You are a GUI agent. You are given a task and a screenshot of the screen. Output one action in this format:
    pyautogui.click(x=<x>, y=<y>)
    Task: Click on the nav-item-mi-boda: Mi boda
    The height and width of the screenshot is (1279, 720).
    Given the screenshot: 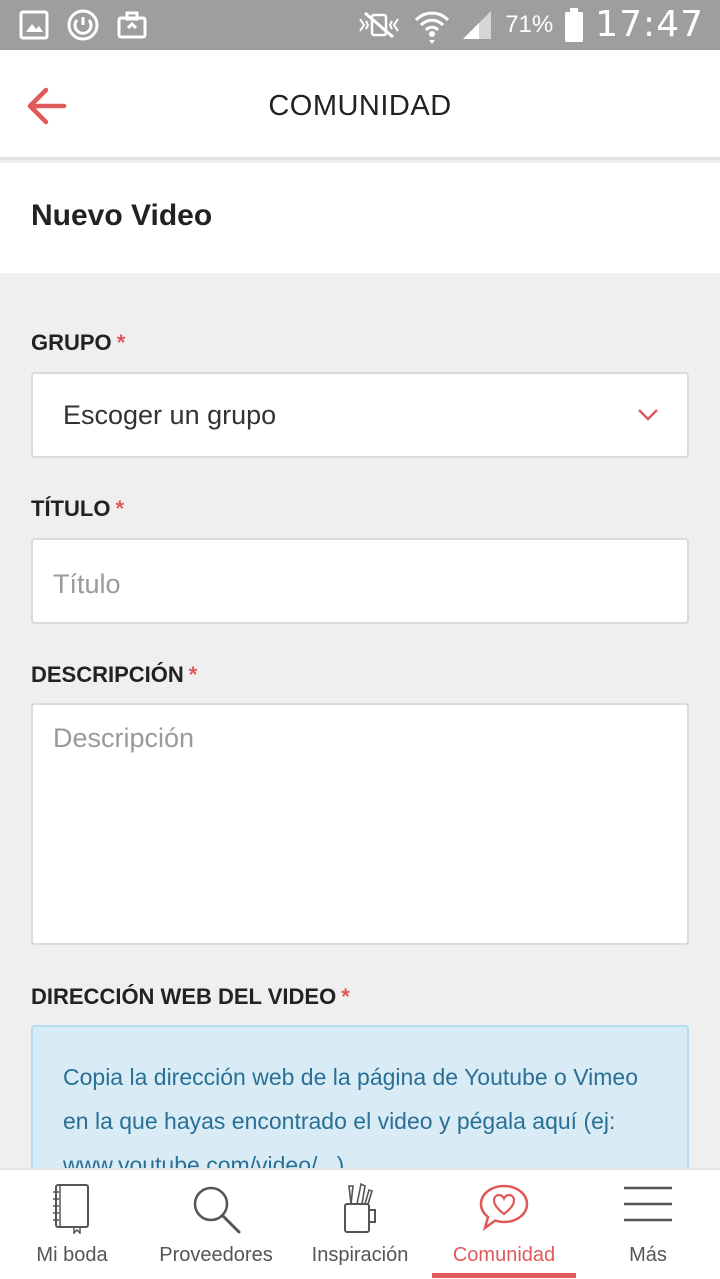 What is the action you would take?
    pyautogui.click(x=72, y=1224)
    